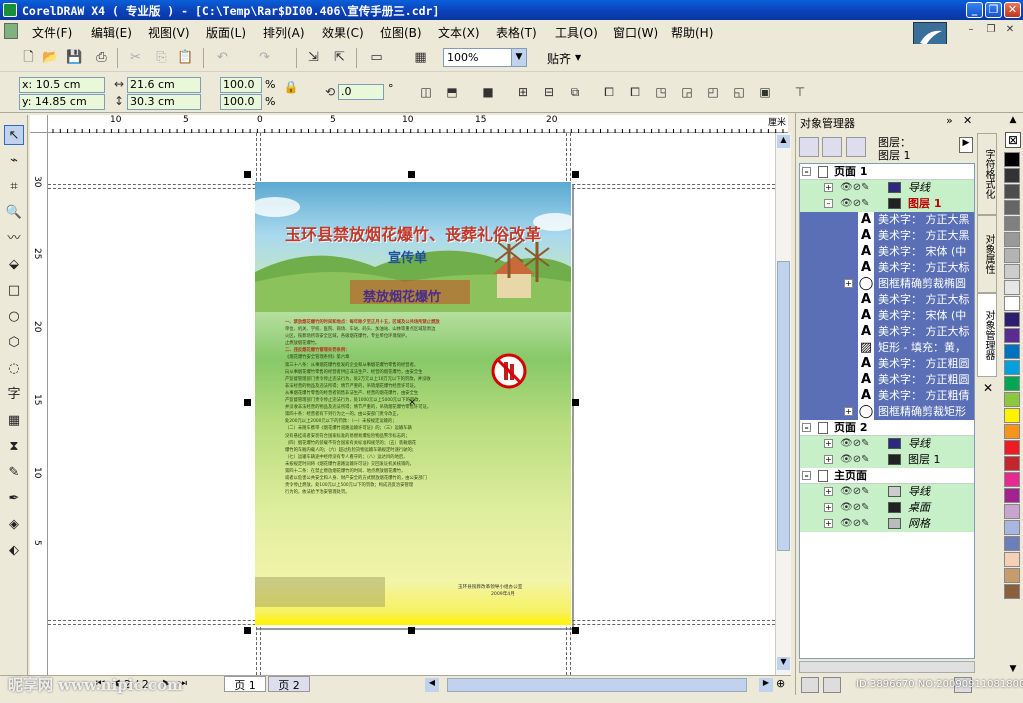  Describe the element at coordinates (135, 57) in the screenshot. I see `cut-icon: ✂` at that location.